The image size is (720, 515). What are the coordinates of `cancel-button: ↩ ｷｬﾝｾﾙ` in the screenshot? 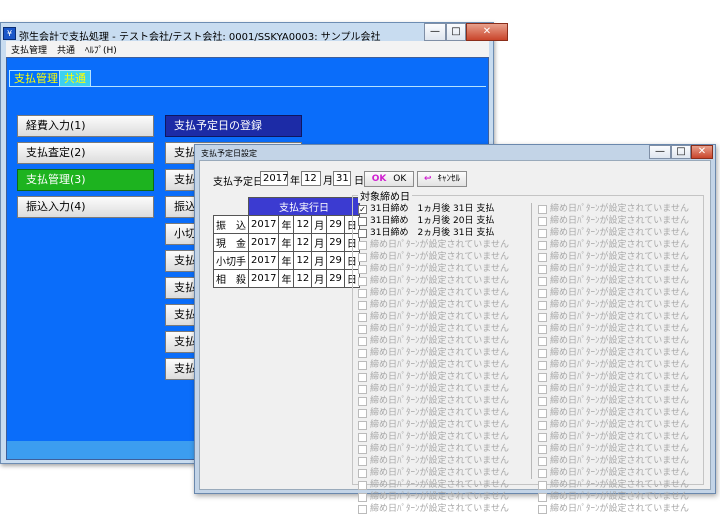 It's located at (442, 179).